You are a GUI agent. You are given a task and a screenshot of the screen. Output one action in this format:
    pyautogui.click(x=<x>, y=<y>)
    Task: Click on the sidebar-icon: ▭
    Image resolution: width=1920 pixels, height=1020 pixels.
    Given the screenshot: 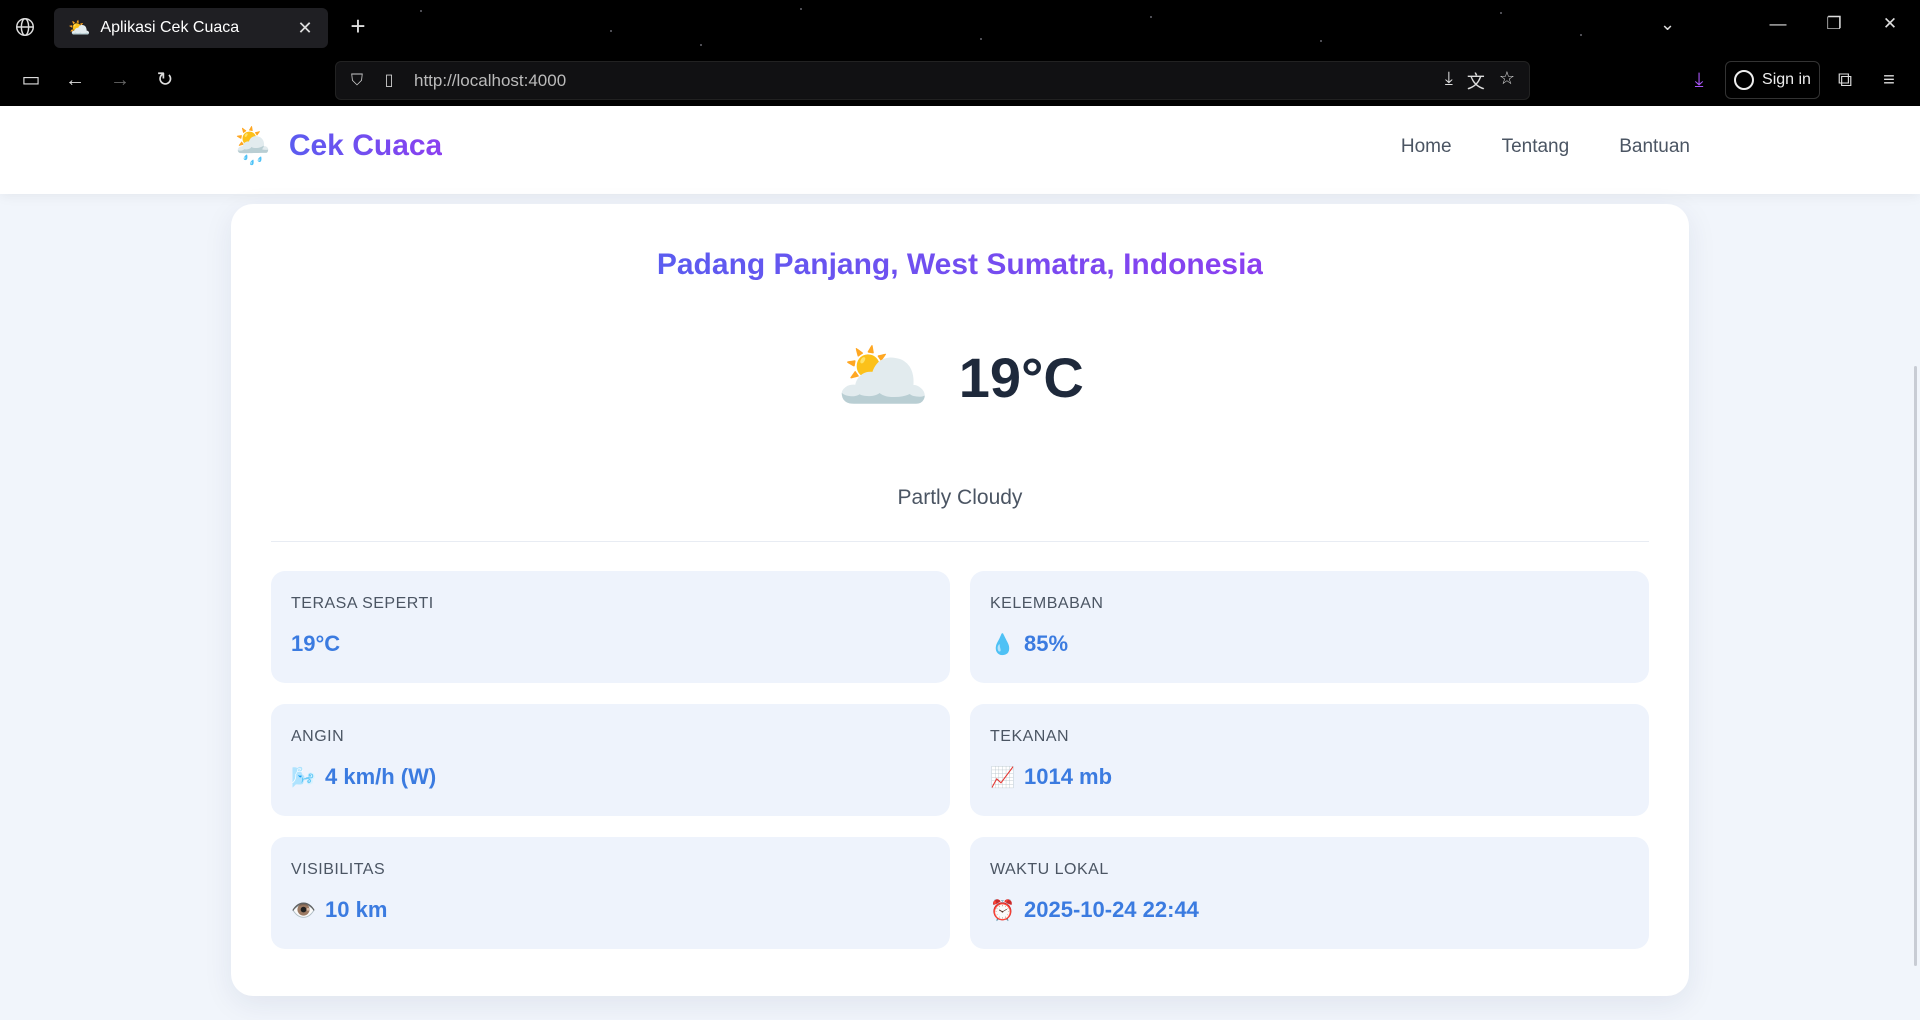 What is the action you would take?
    pyautogui.click(x=31, y=80)
    